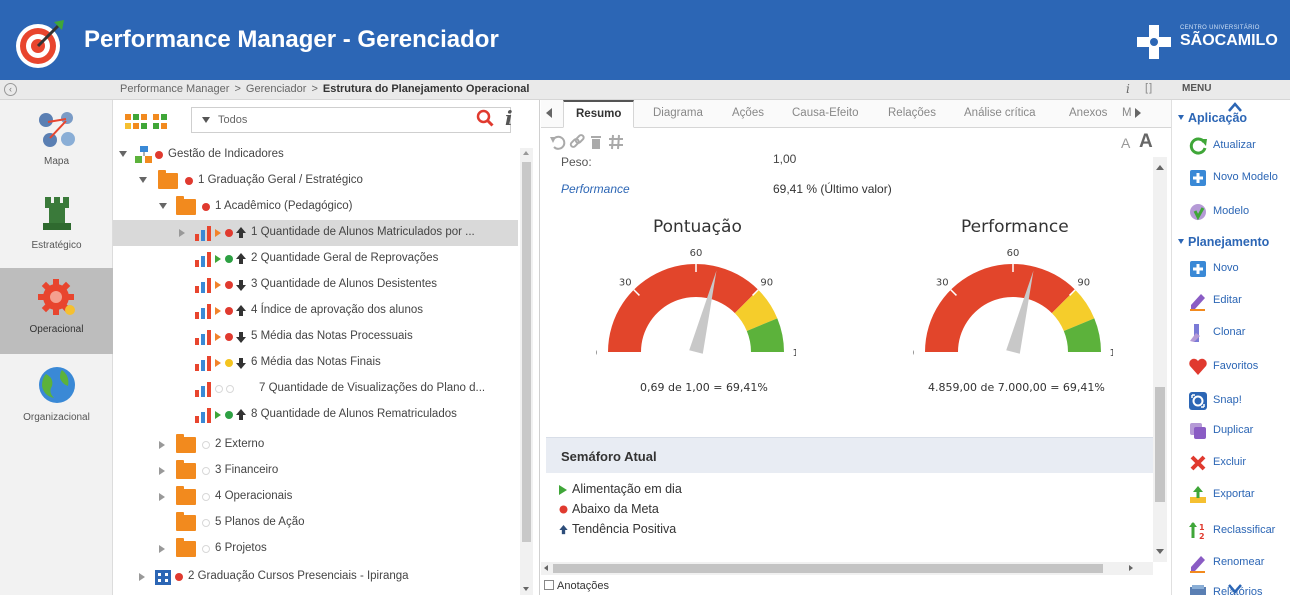  I want to click on brand-name: SÃOCAMILO, so click(1229, 40).